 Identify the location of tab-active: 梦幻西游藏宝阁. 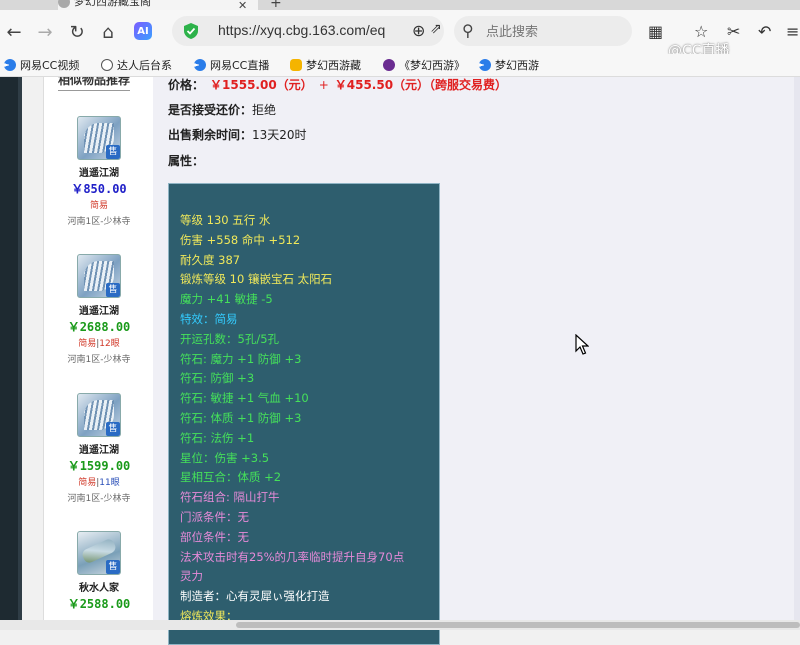
(158, 5).